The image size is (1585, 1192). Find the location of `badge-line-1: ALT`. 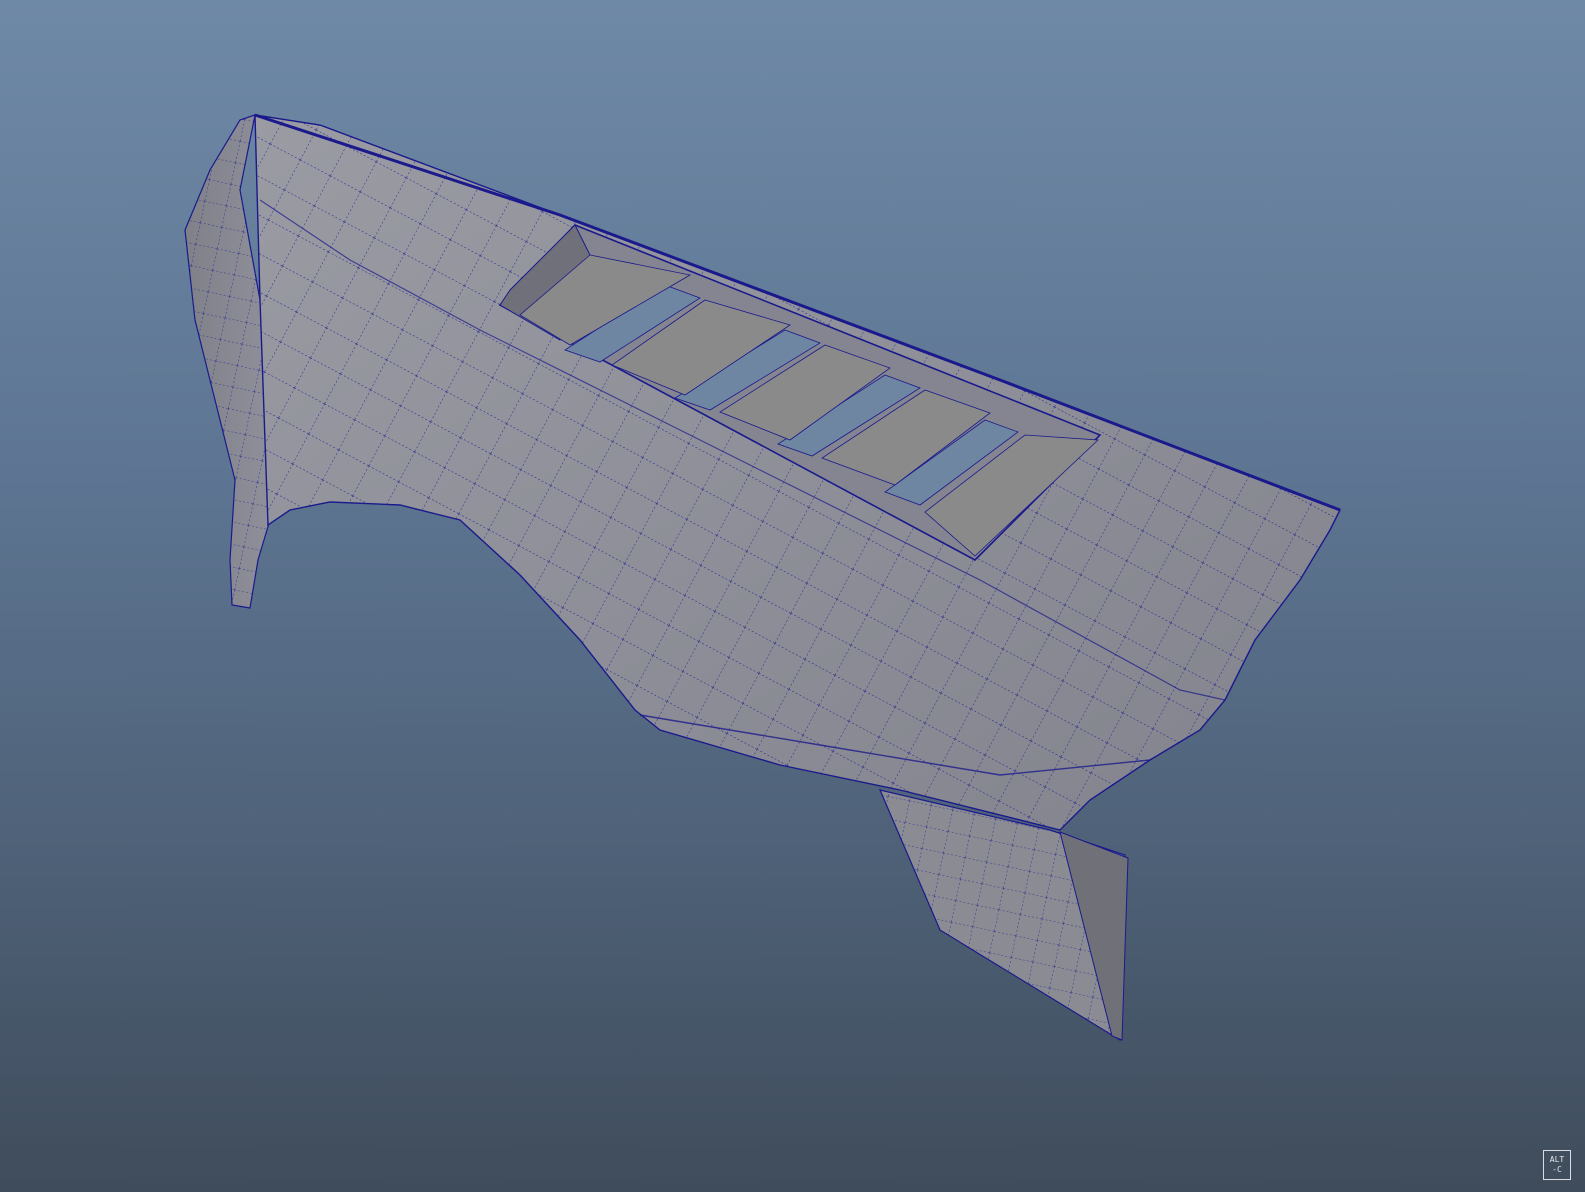

badge-line-1: ALT is located at coordinates (1557, 1159).